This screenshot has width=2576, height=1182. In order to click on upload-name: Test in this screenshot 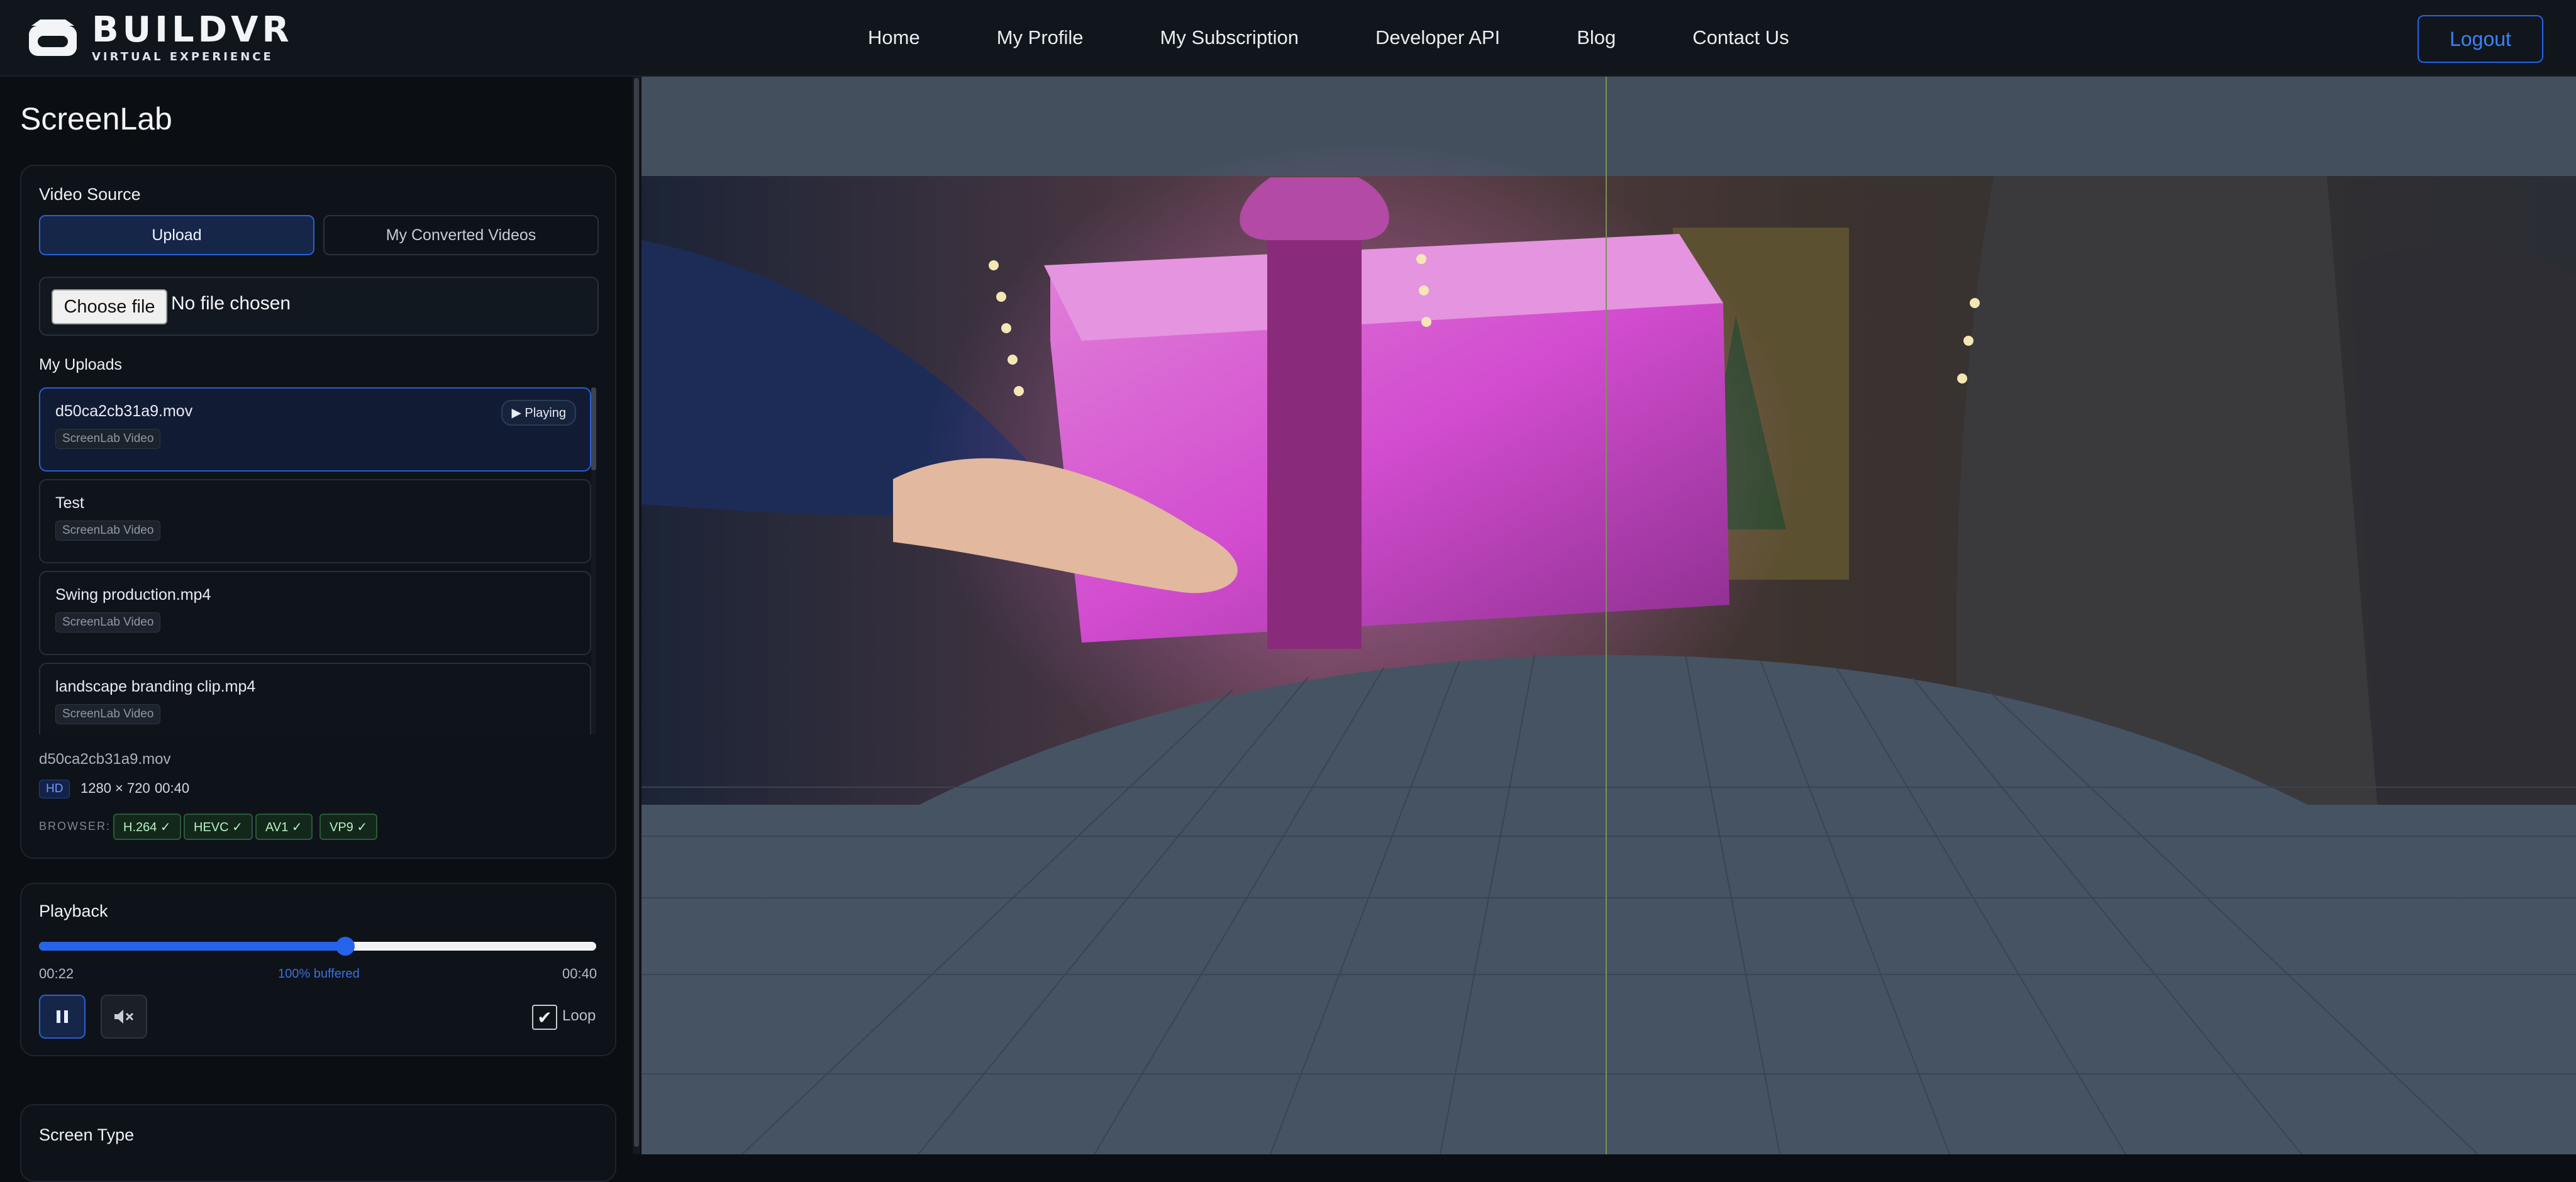, I will do `click(69, 503)`.